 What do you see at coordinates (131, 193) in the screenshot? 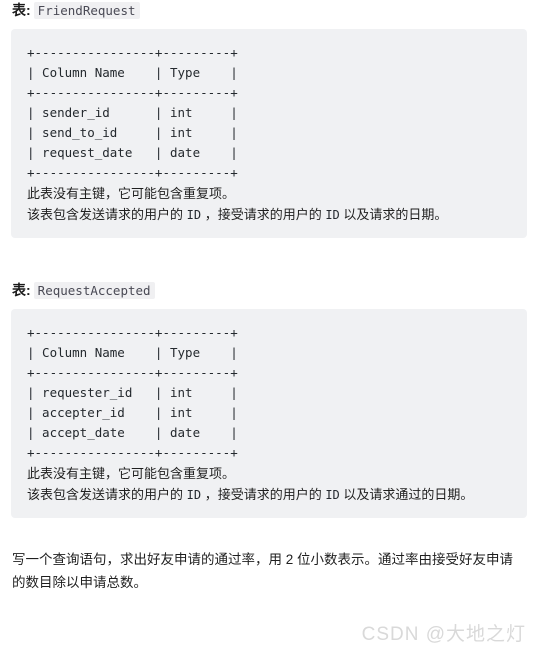
I see `table-note-line1-friendrequest: 此表没有主键，它可能包含重复项。` at bounding box center [131, 193].